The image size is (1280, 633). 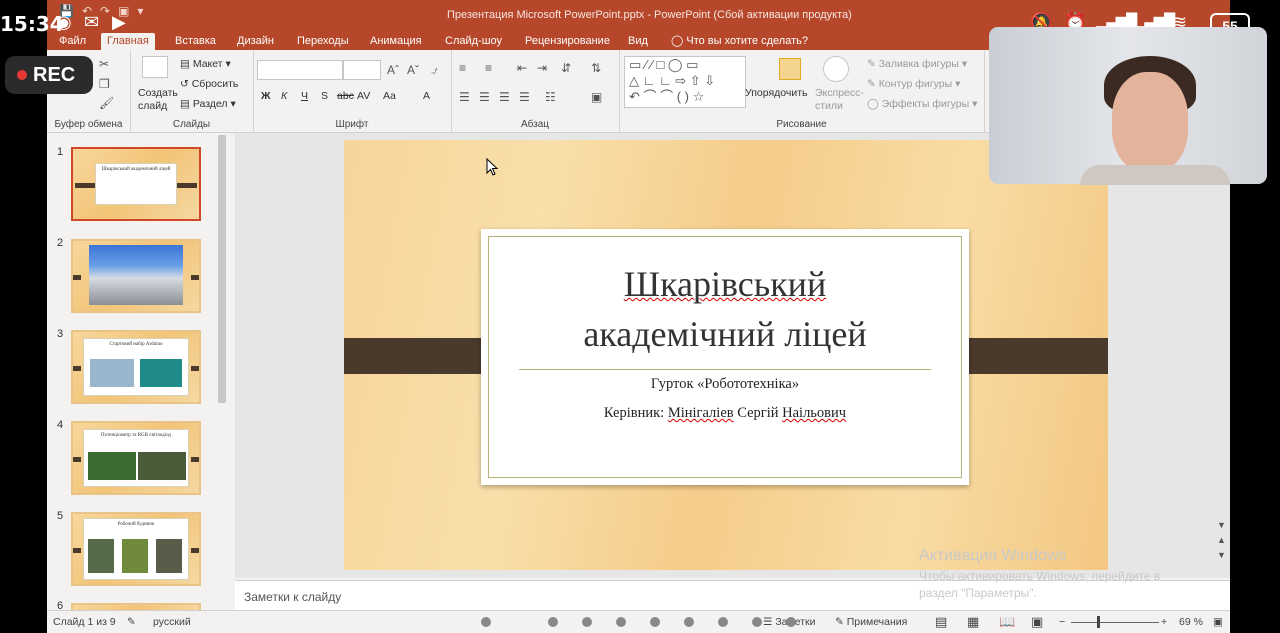 What do you see at coordinates (323, 41) in the screenshot?
I see `tab-transitions: Переходы` at bounding box center [323, 41].